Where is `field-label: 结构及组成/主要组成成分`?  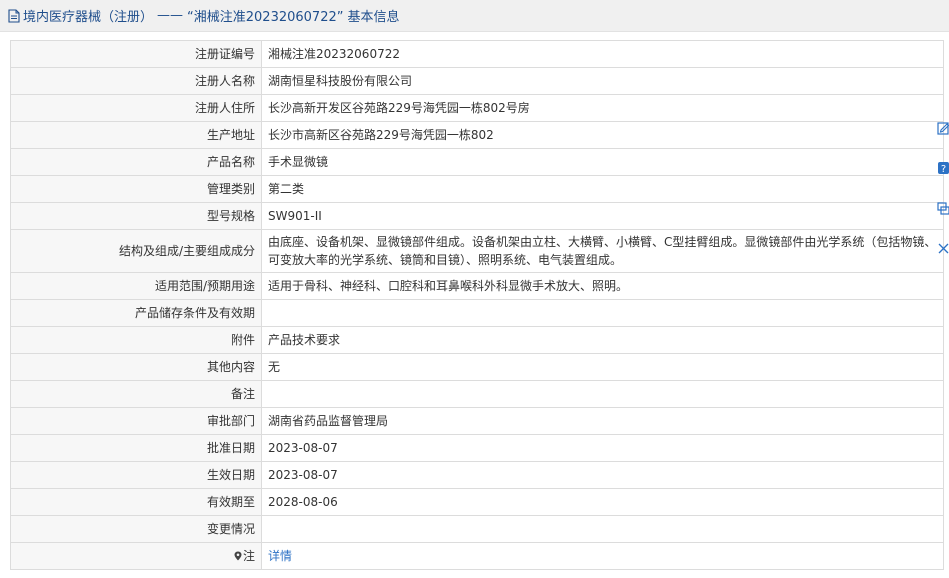 field-label: 结构及组成/主要组成成分 is located at coordinates (136, 251).